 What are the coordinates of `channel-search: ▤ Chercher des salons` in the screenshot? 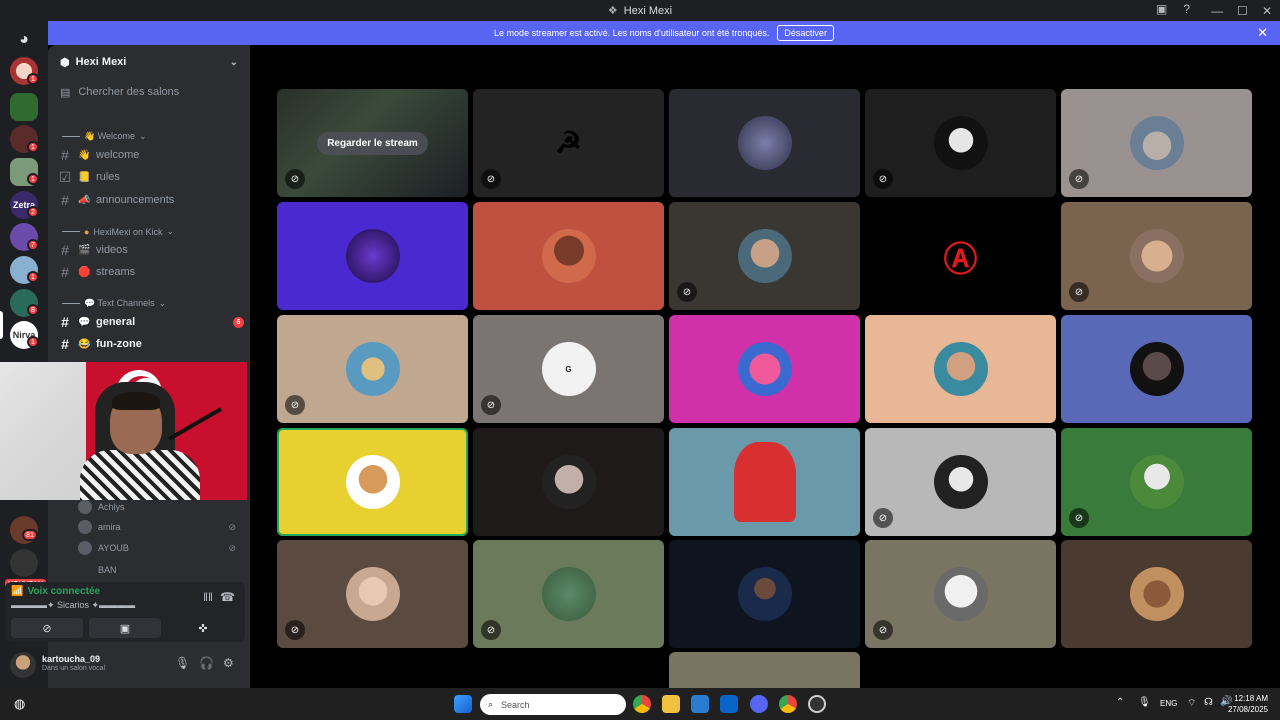 It's located at (149, 92).